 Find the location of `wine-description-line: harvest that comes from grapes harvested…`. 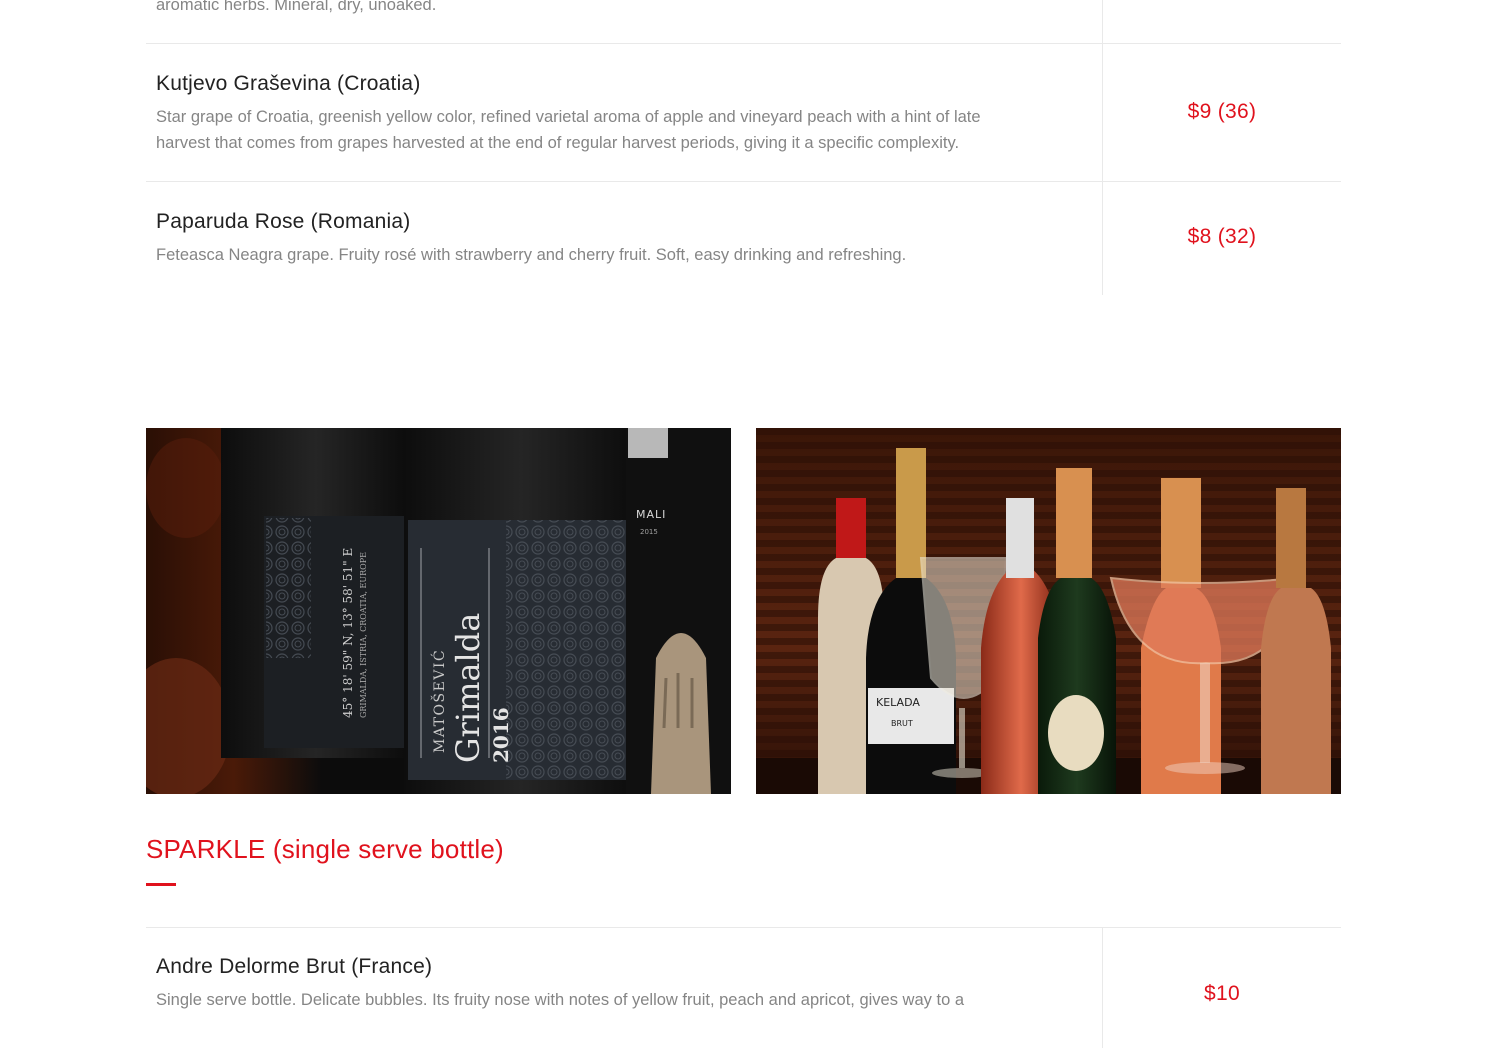

wine-description-line: harvest that comes from grapes harvested… is located at coordinates (558, 143).